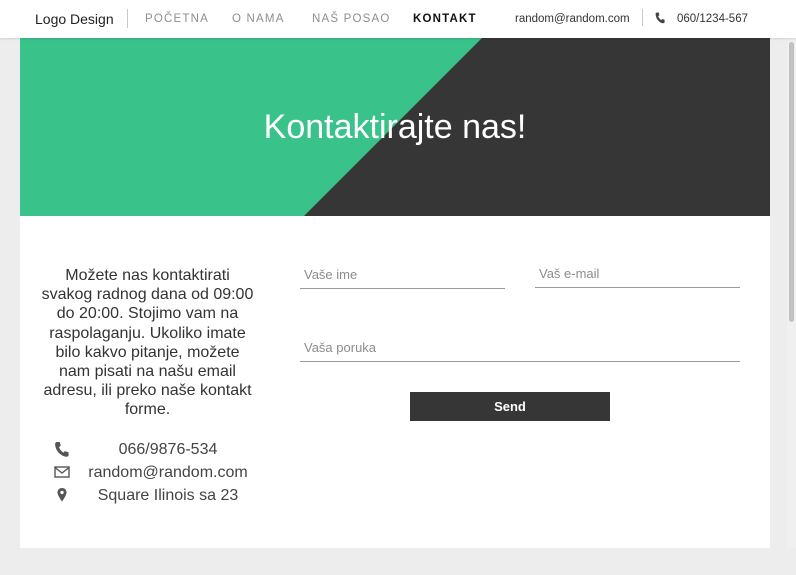  Describe the element at coordinates (712, 19) in the screenshot. I see `navbar-phone: 060/1234-567` at that location.